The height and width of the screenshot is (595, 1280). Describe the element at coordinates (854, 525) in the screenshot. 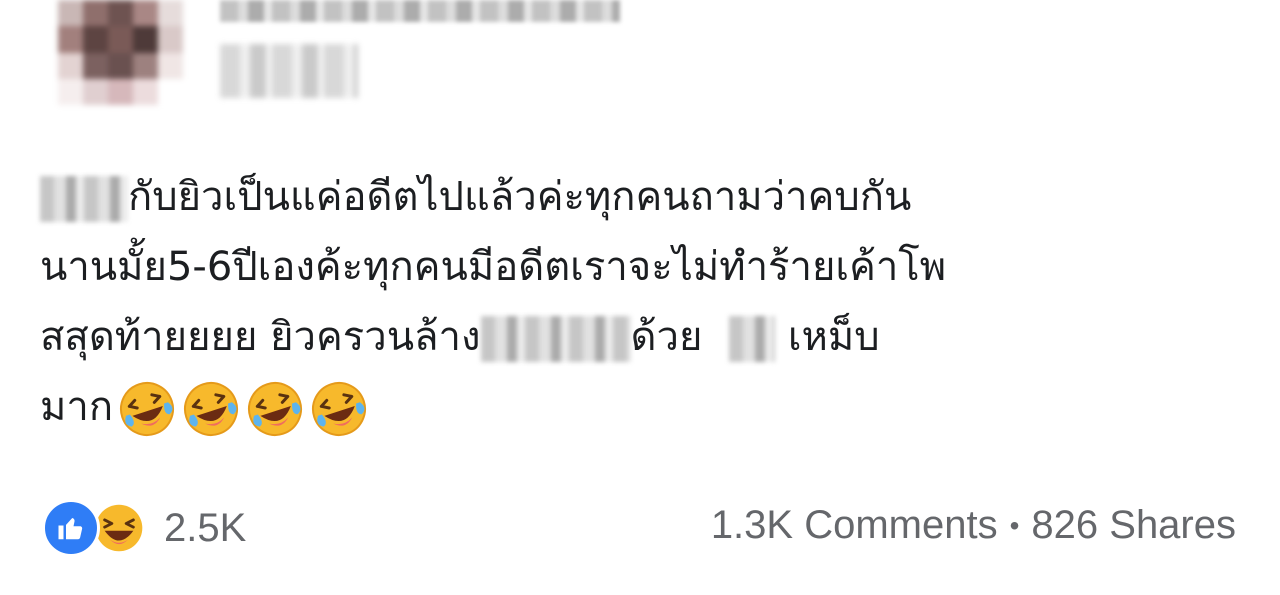

I see `comments-count-link: 1.3K Comments` at that location.